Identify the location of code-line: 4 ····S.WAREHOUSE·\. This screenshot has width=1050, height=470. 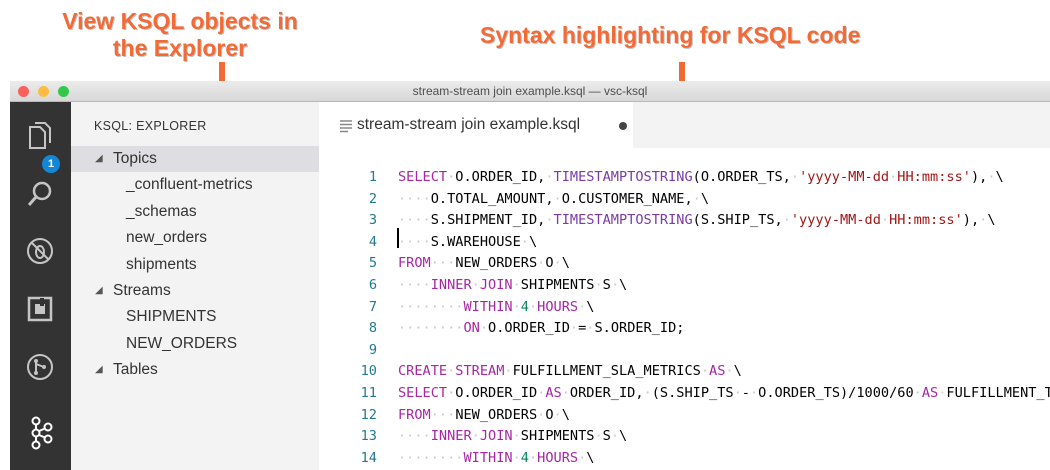
(684, 242).